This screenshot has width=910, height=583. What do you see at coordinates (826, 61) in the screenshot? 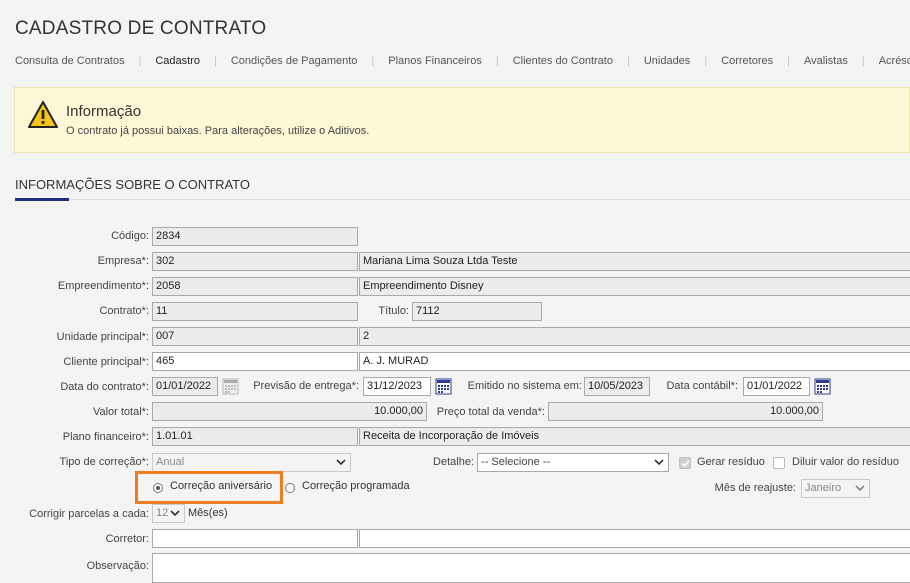
I see `tab-avalistas: Avalistas` at bounding box center [826, 61].